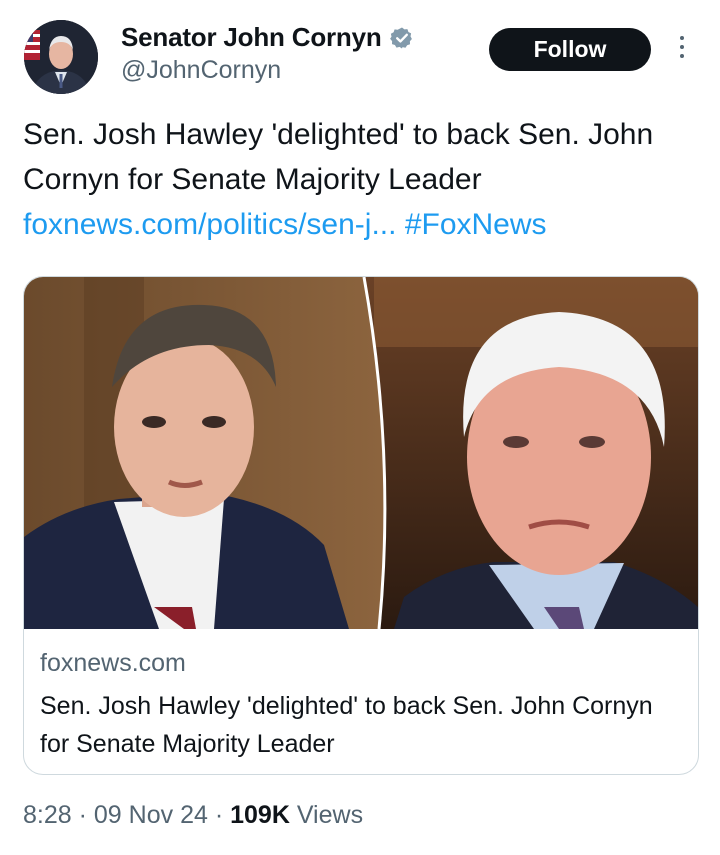  I want to click on author-avatar, so click(61, 57).